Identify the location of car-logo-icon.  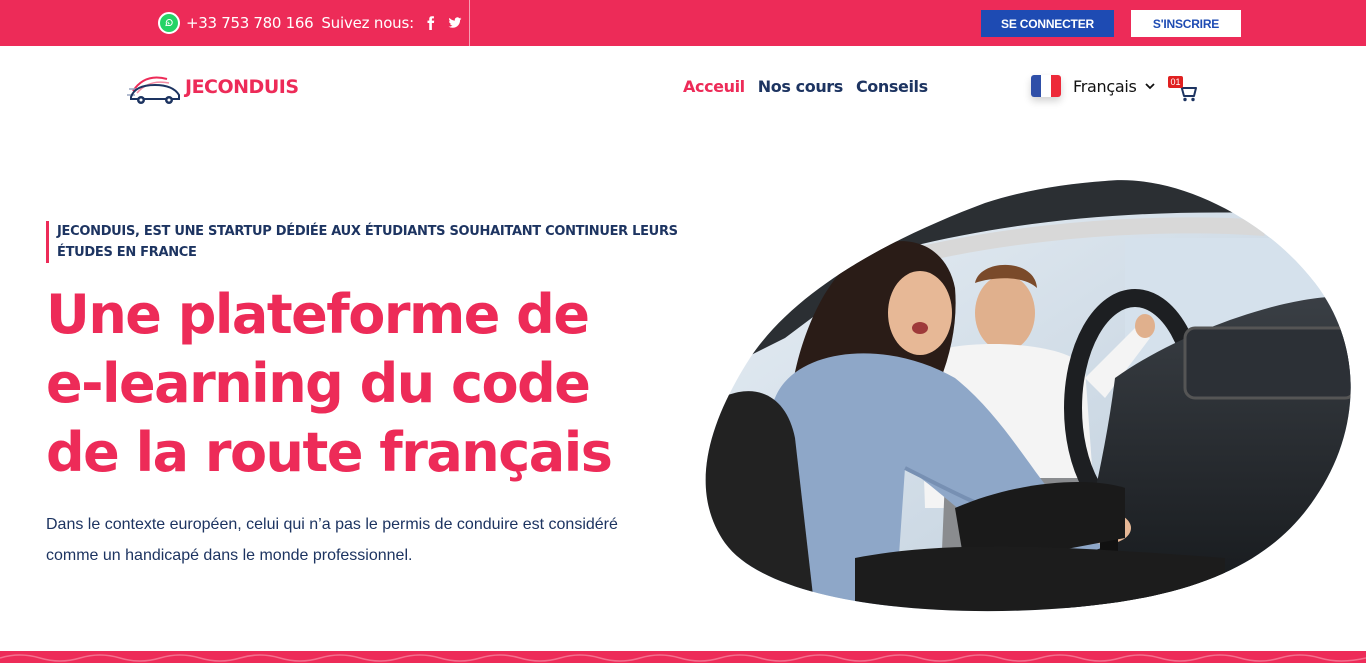
(154, 87).